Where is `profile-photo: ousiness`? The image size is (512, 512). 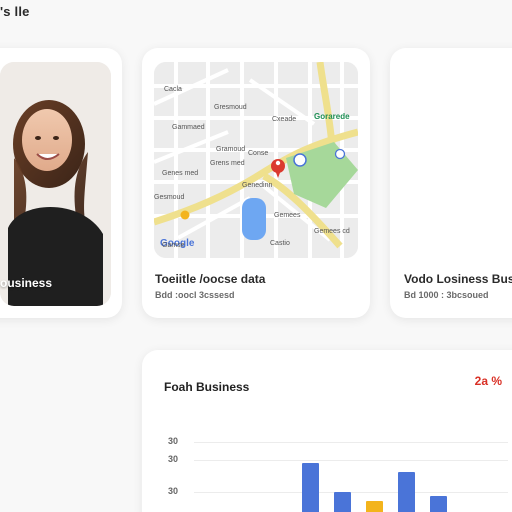 profile-photo: ousiness is located at coordinates (55, 184).